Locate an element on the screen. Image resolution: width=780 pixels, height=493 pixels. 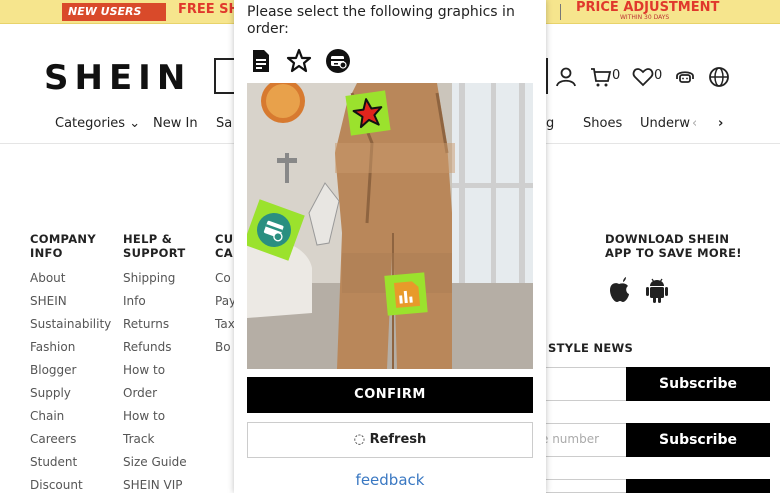
subscribe-email-button: Subscribe is located at coordinates (698, 384).